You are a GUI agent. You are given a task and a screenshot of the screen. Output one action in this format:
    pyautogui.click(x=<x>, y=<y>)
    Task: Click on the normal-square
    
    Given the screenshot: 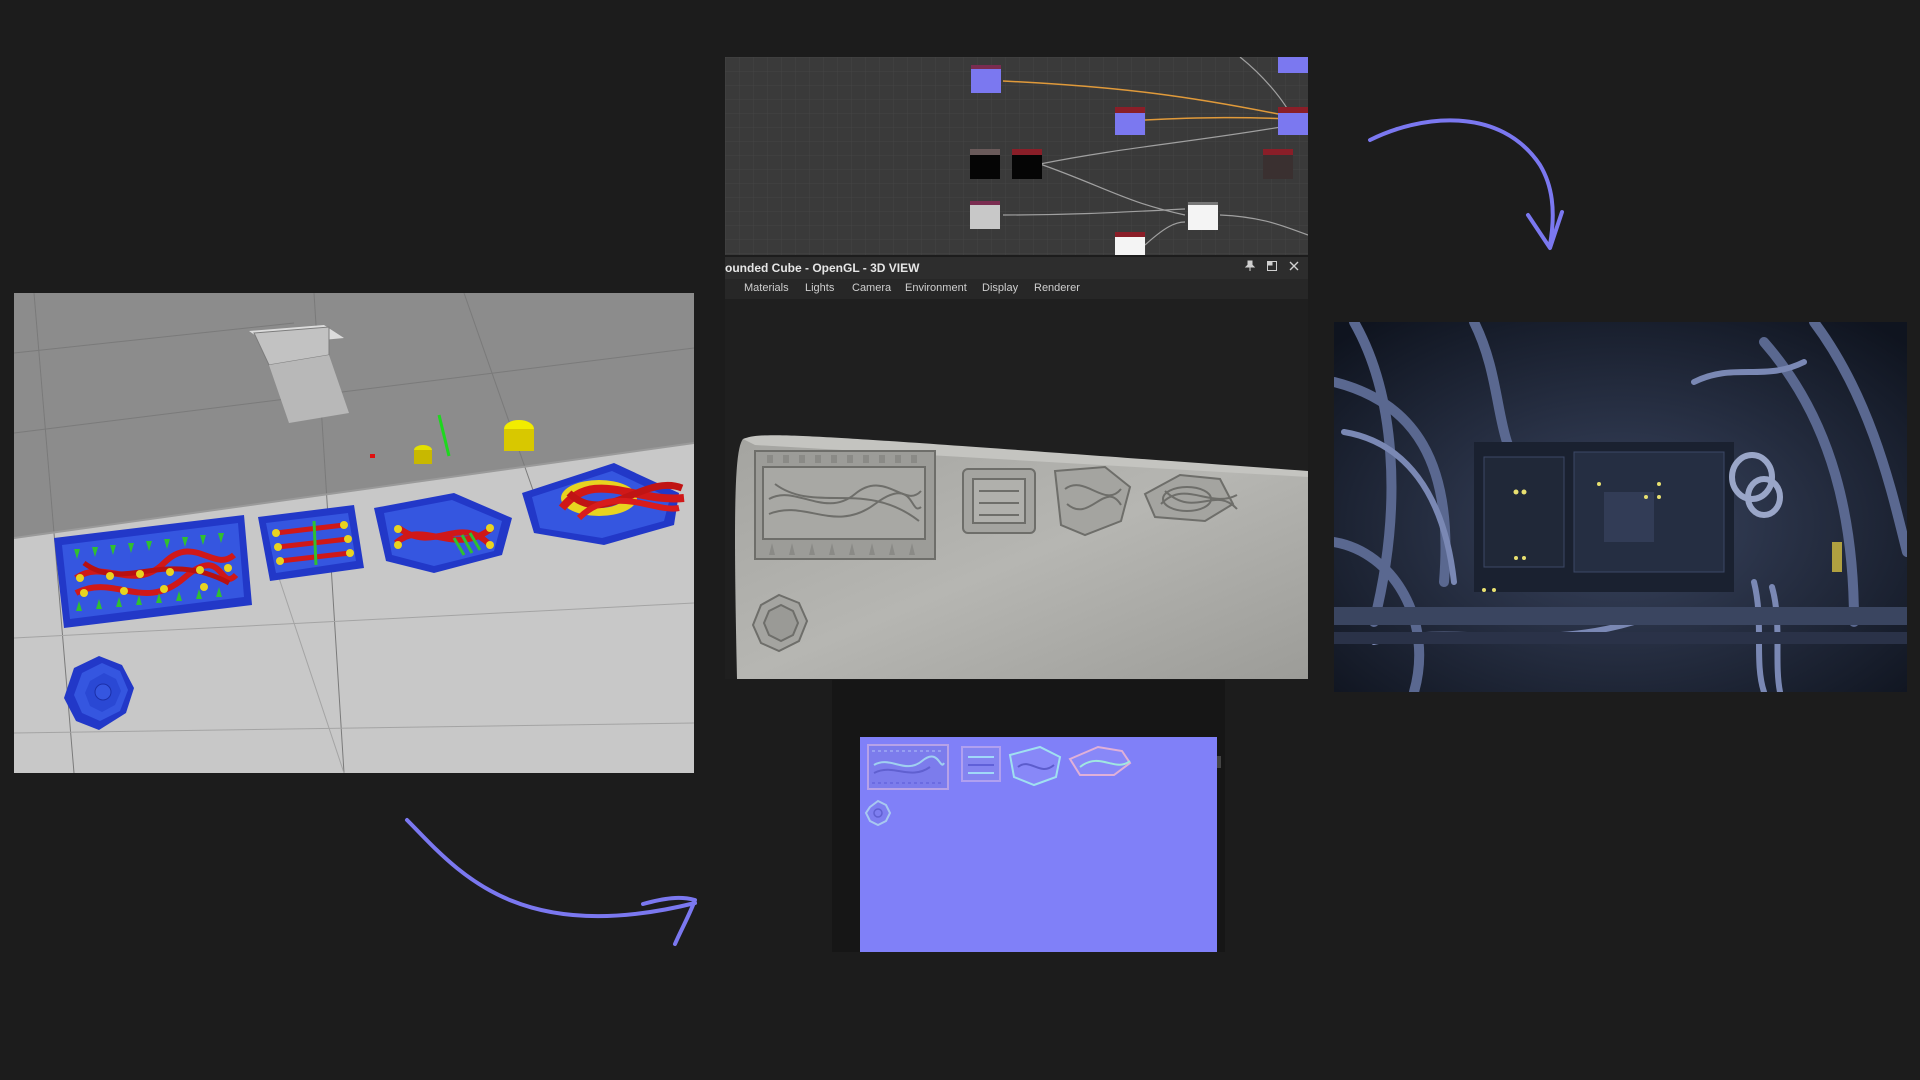 What is the action you would take?
    pyautogui.click(x=981, y=764)
    